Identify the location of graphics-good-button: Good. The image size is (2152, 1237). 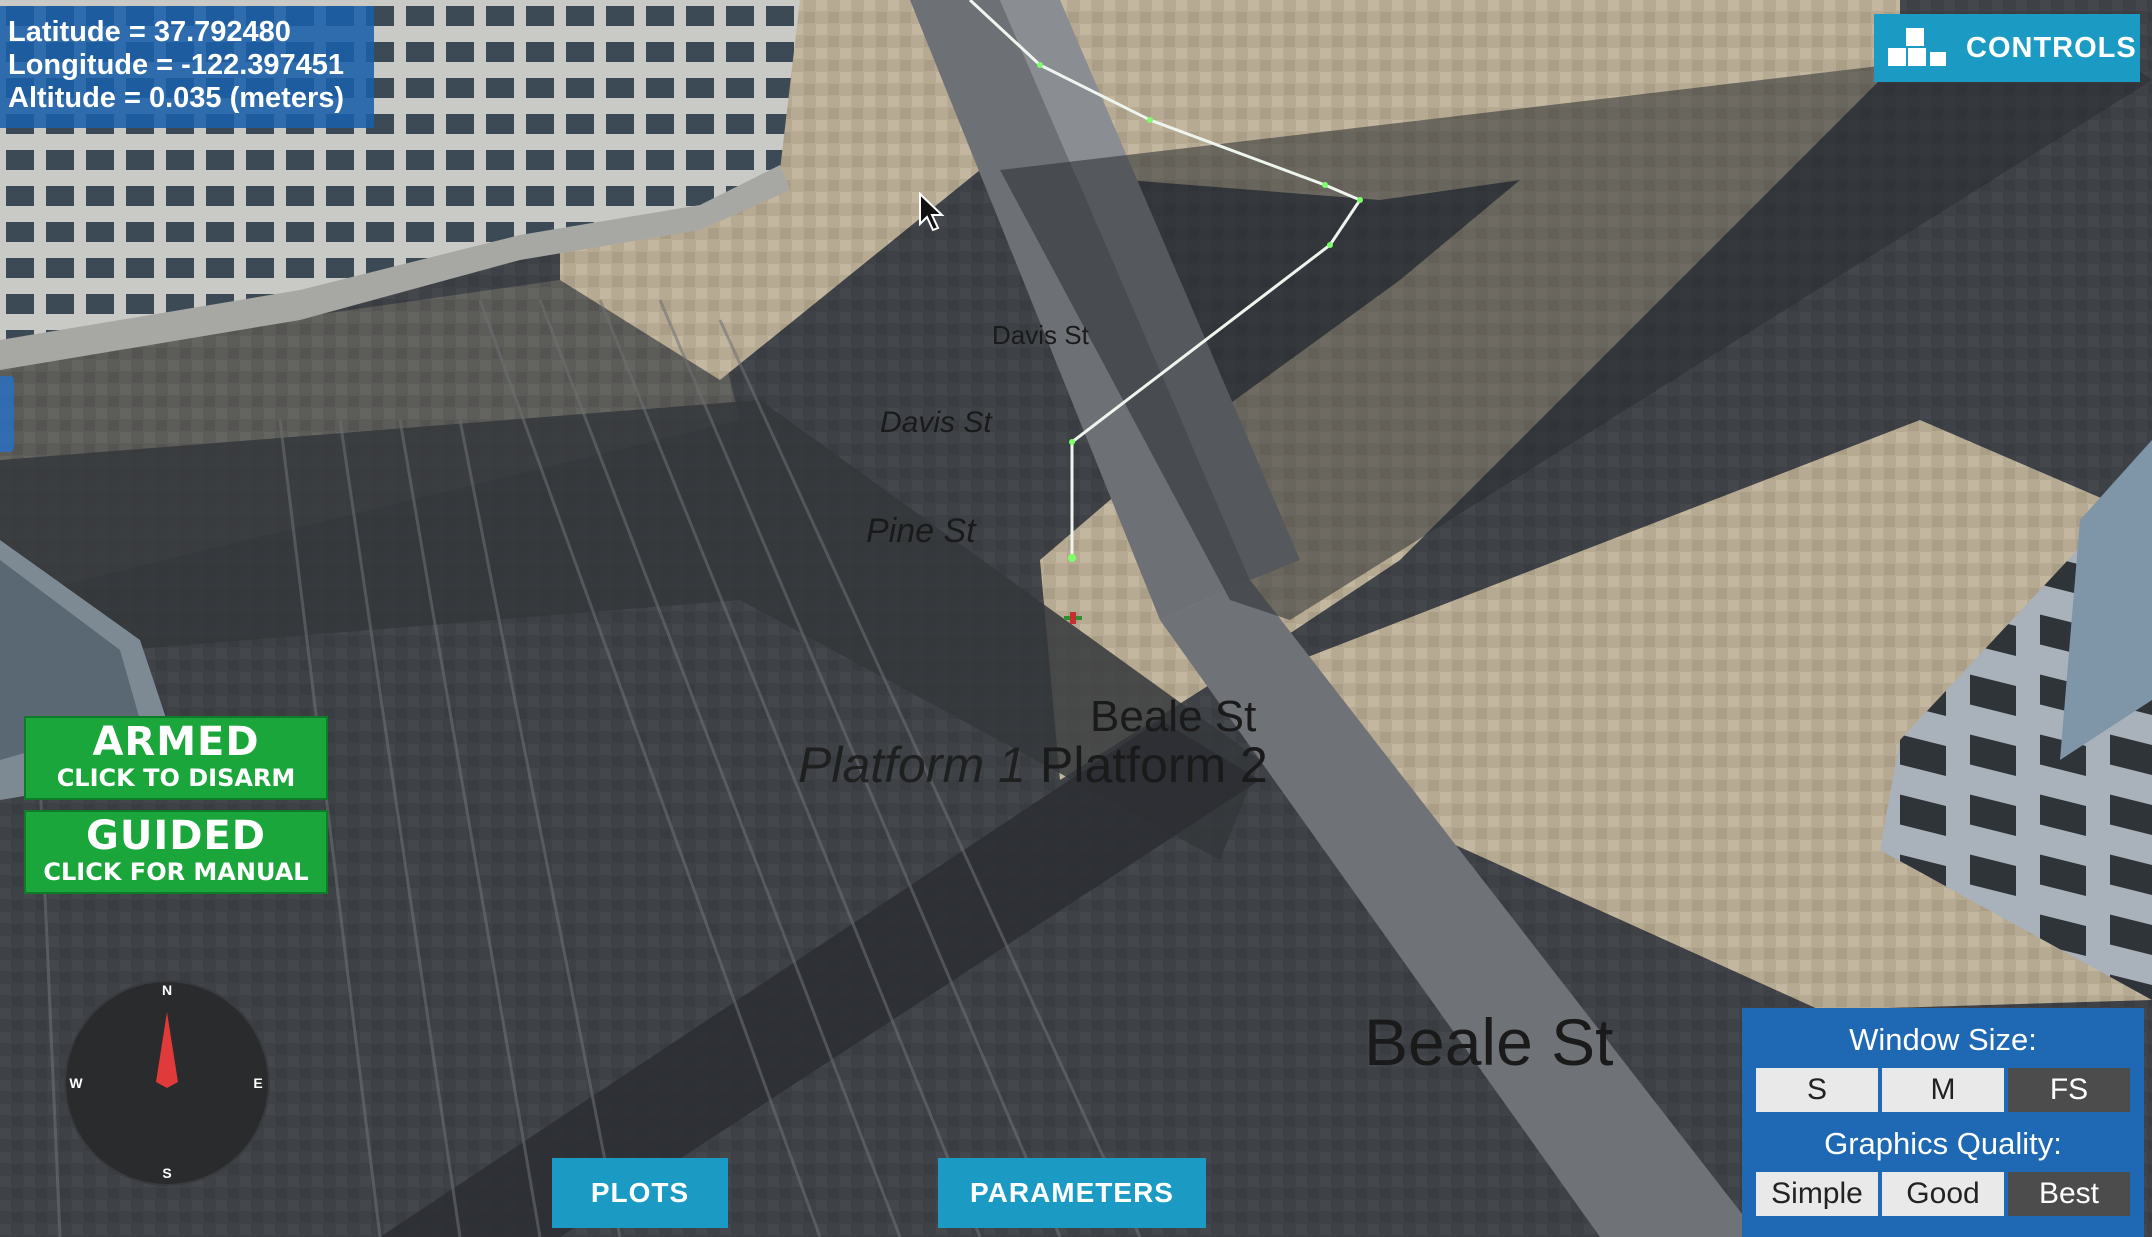
(1943, 1194).